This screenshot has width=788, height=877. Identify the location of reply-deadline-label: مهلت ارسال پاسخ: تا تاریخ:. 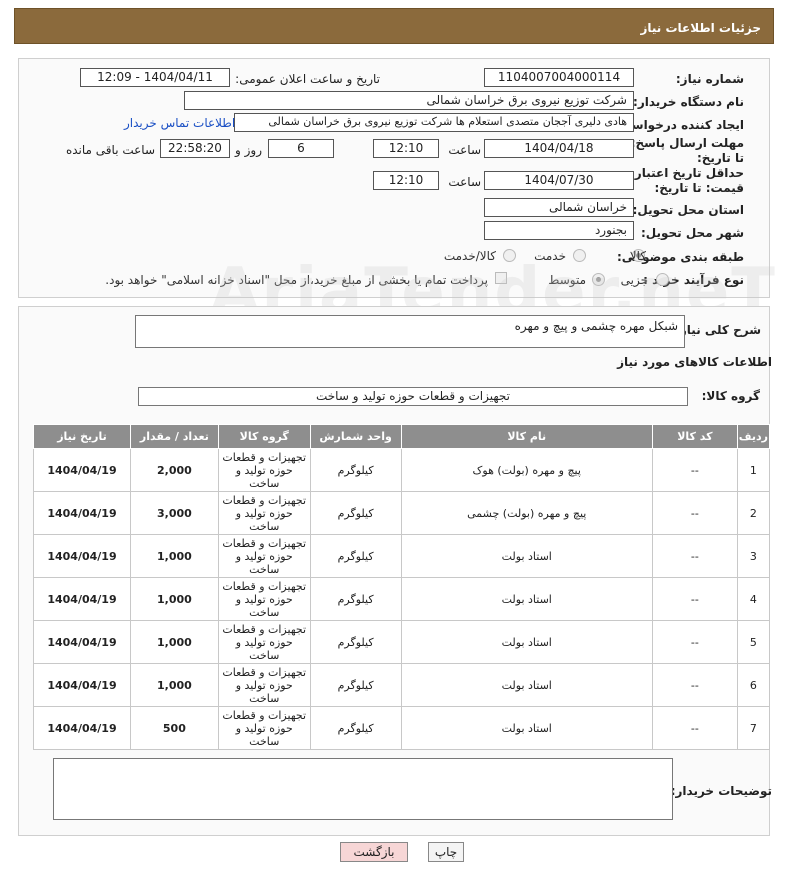
(687, 150).